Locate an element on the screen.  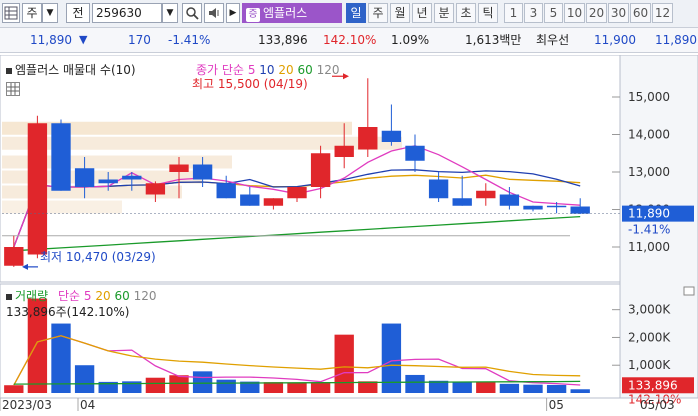
date-axis-right-label: 05/03 is located at coordinates (657, 405).